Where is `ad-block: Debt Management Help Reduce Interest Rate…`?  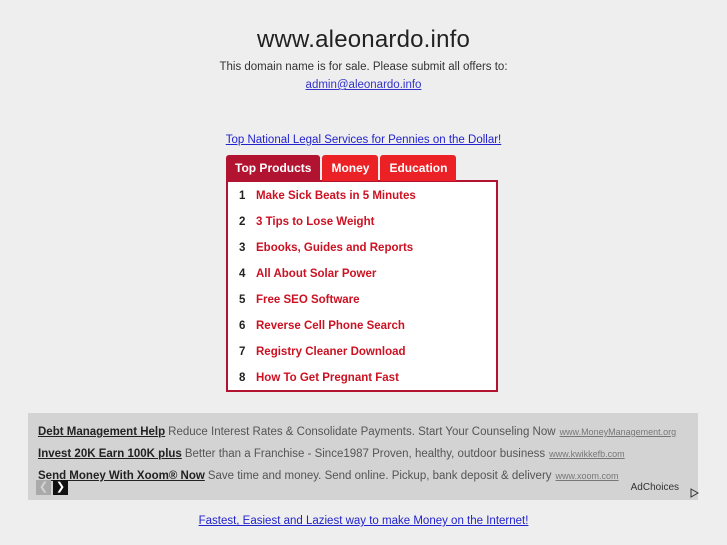 ad-block: Debt Management Help Reduce Interest Rate… is located at coordinates (363, 456).